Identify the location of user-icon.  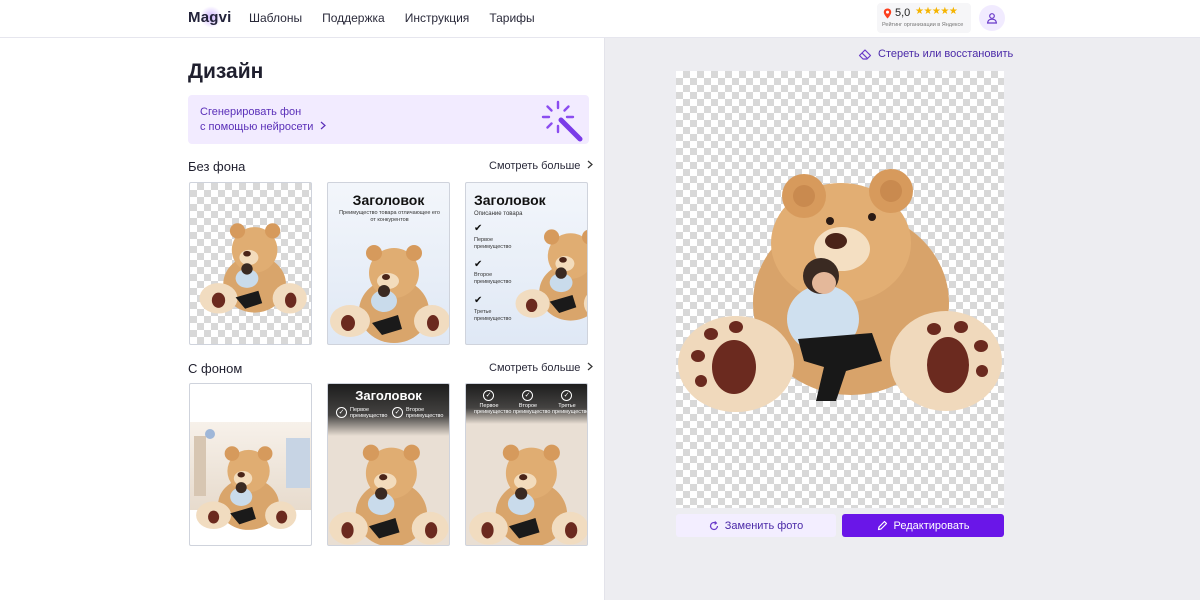
(992, 18).